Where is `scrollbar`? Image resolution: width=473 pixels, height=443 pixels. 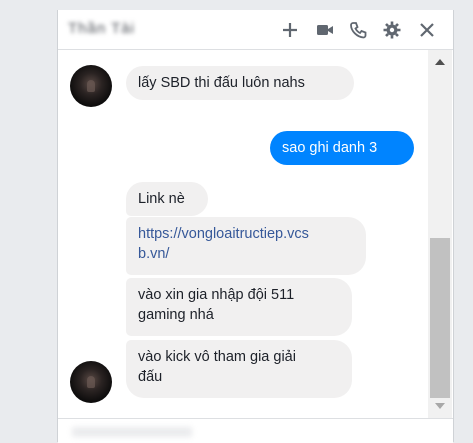
scrollbar is located at coordinates (440, 234).